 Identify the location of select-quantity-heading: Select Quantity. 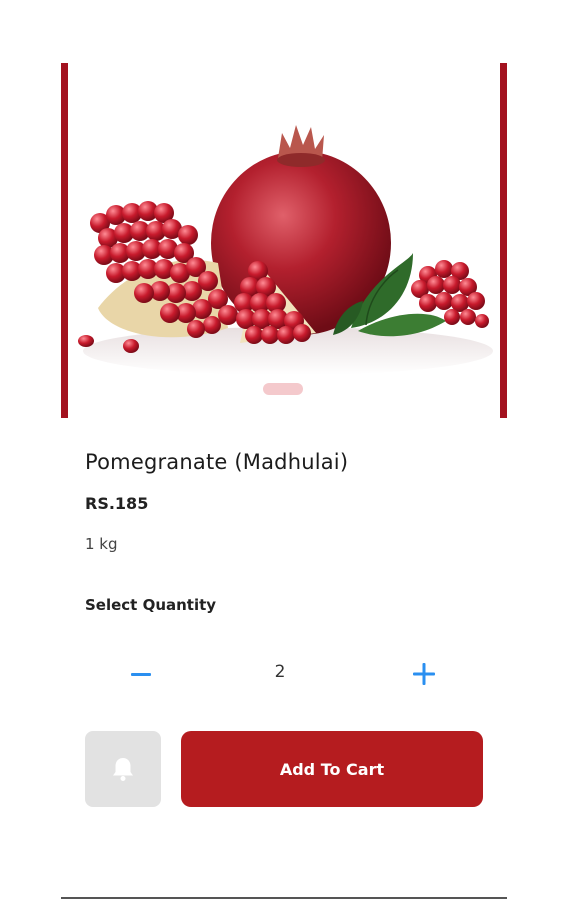
(151, 605).